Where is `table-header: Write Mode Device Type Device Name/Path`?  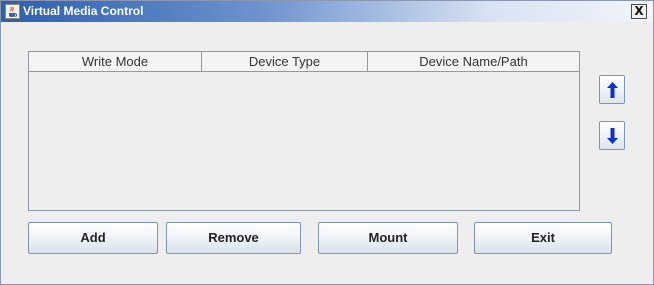
table-header: Write Mode Device Type Device Name/Path is located at coordinates (304, 62).